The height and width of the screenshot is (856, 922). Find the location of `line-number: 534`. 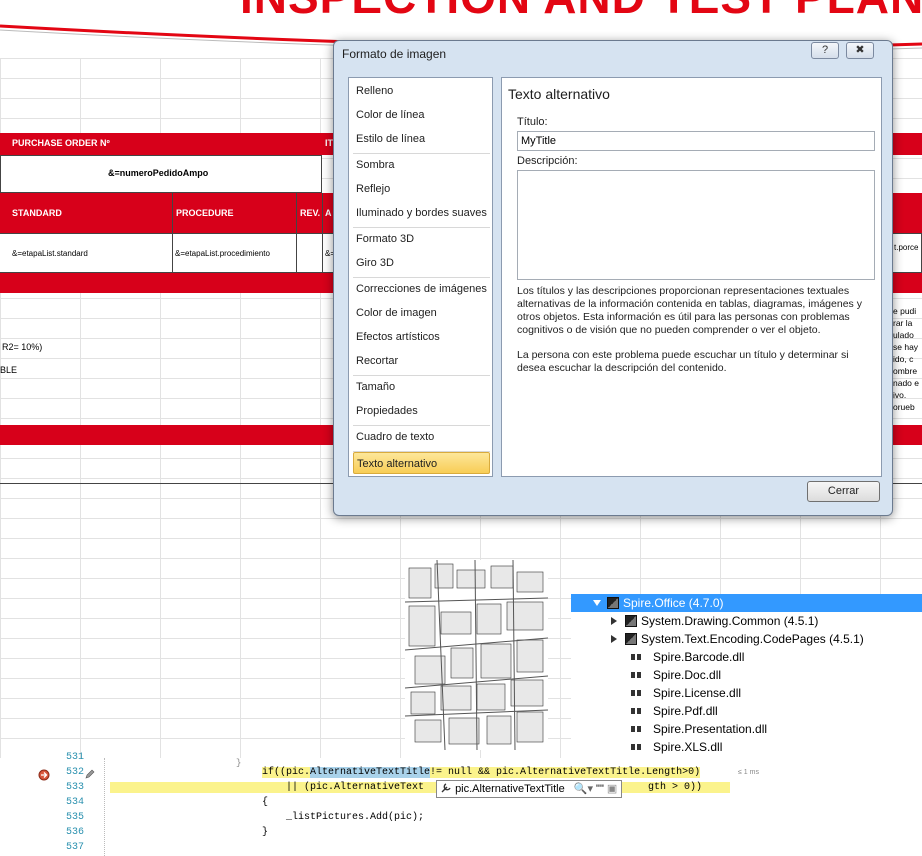

line-number: 534 is located at coordinates (74, 802).